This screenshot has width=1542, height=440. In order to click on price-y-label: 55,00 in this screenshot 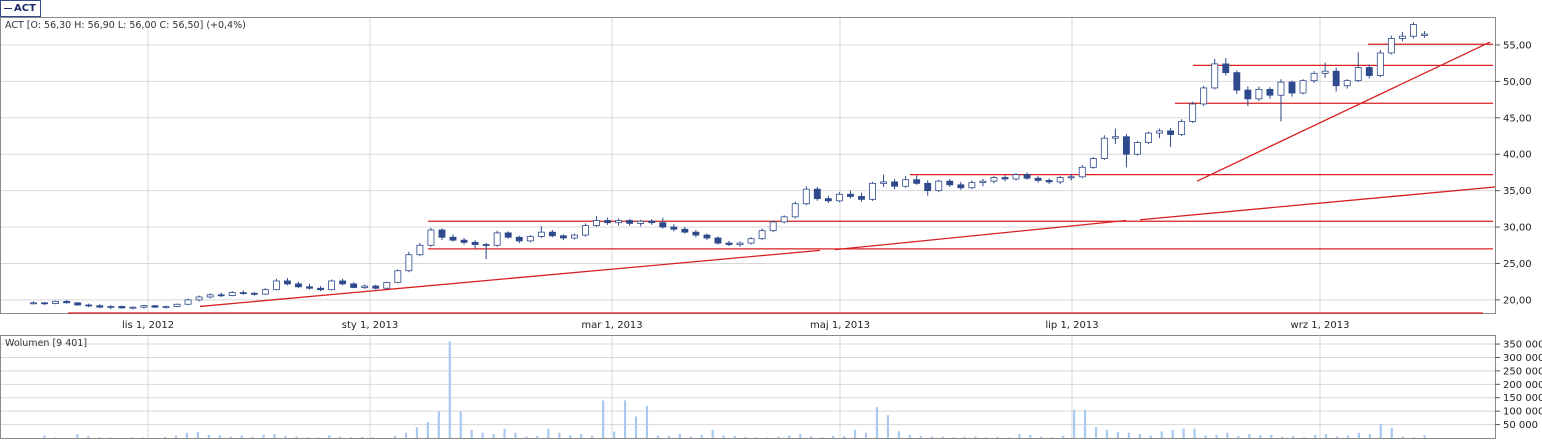, I will do `click(1517, 45)`.